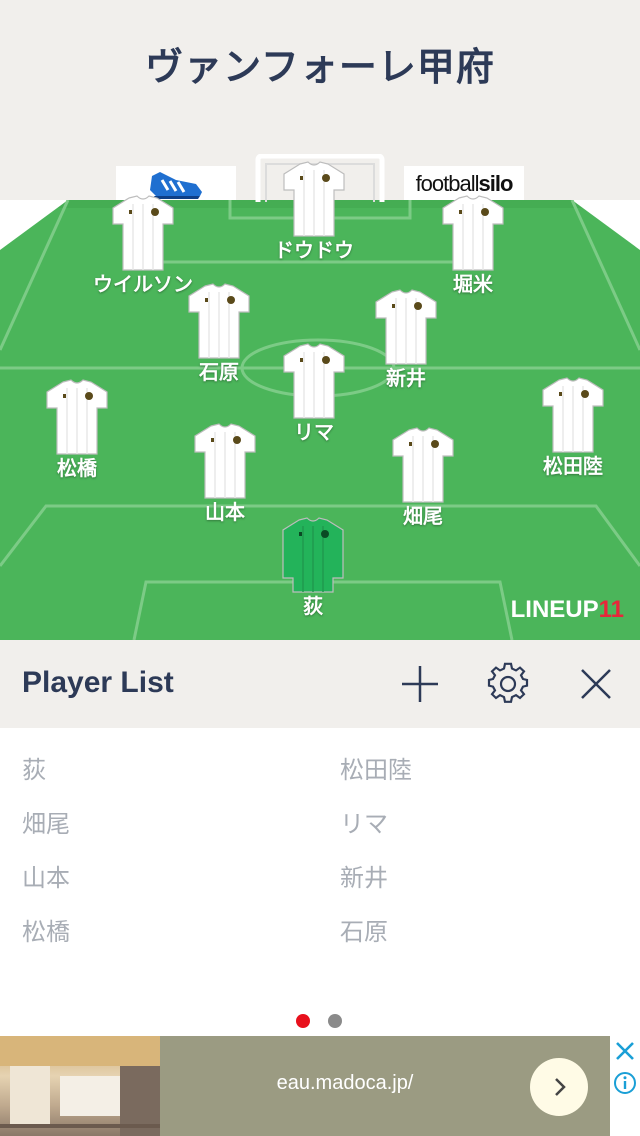 Image resolution: width=640 pixels, height=1136 pixels. I want to click on player-token: 畑尾, so click(423, 477).